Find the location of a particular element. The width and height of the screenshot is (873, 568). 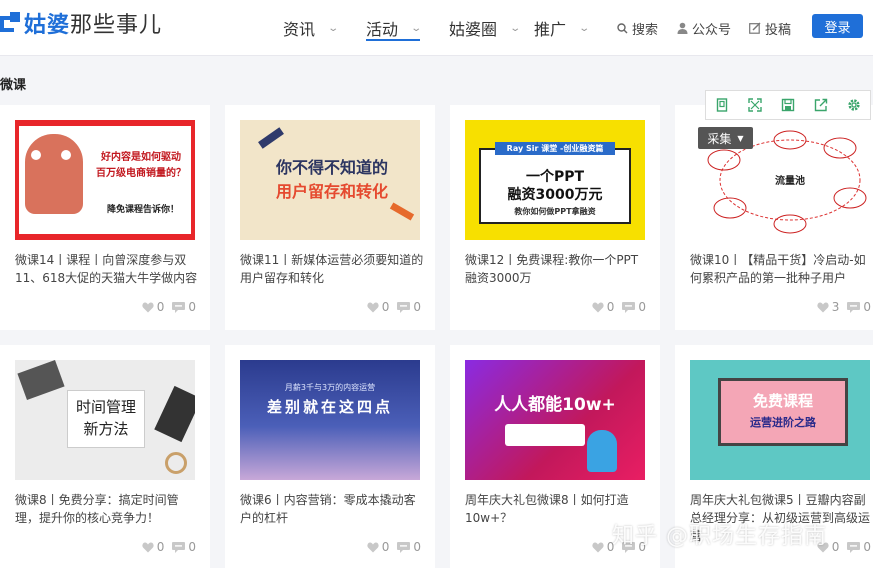

expand-icon is located at coordinates (755, 105).